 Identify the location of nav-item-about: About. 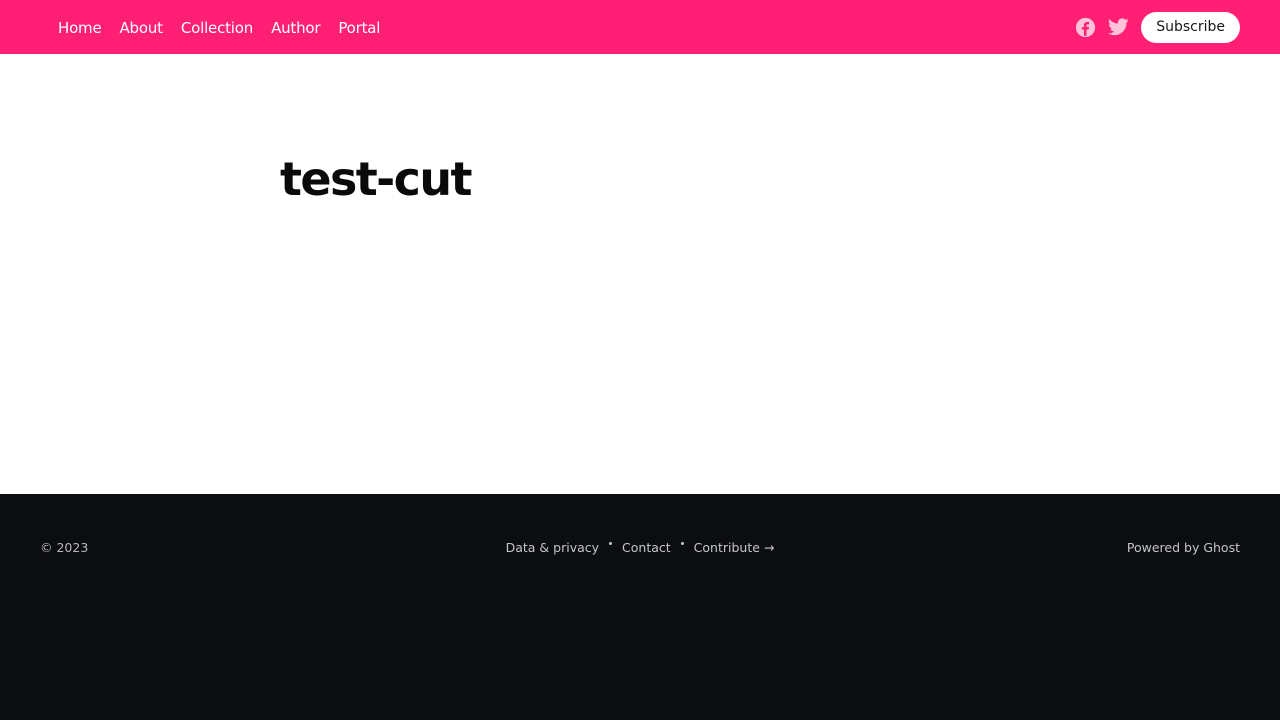
(142, 27).